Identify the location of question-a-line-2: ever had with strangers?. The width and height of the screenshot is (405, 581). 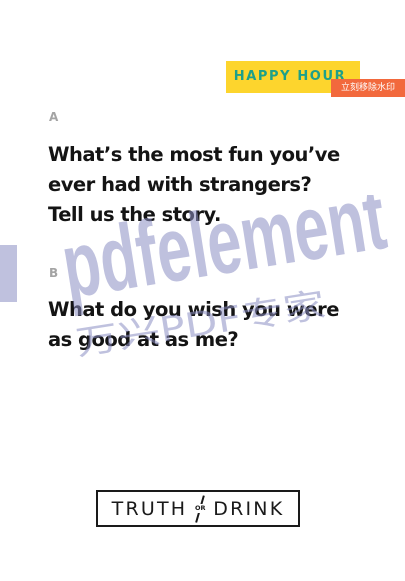
(180, 184).